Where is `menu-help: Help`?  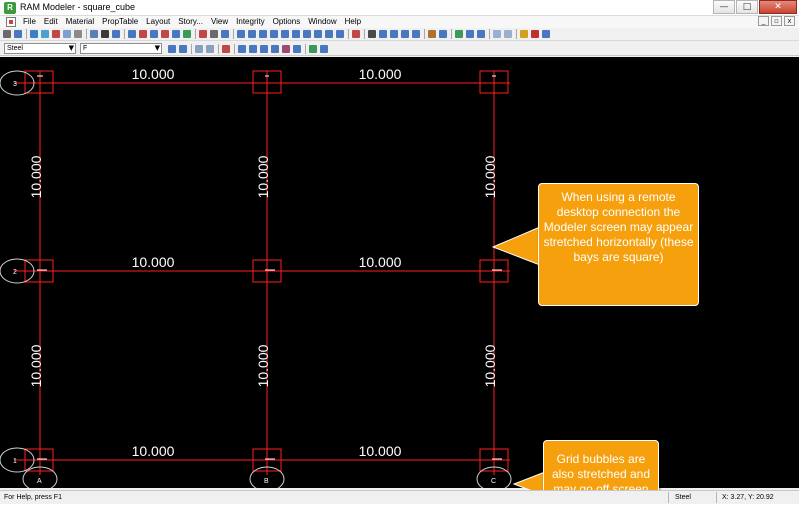
menu-help: Help is located at coordinates (353, 22).